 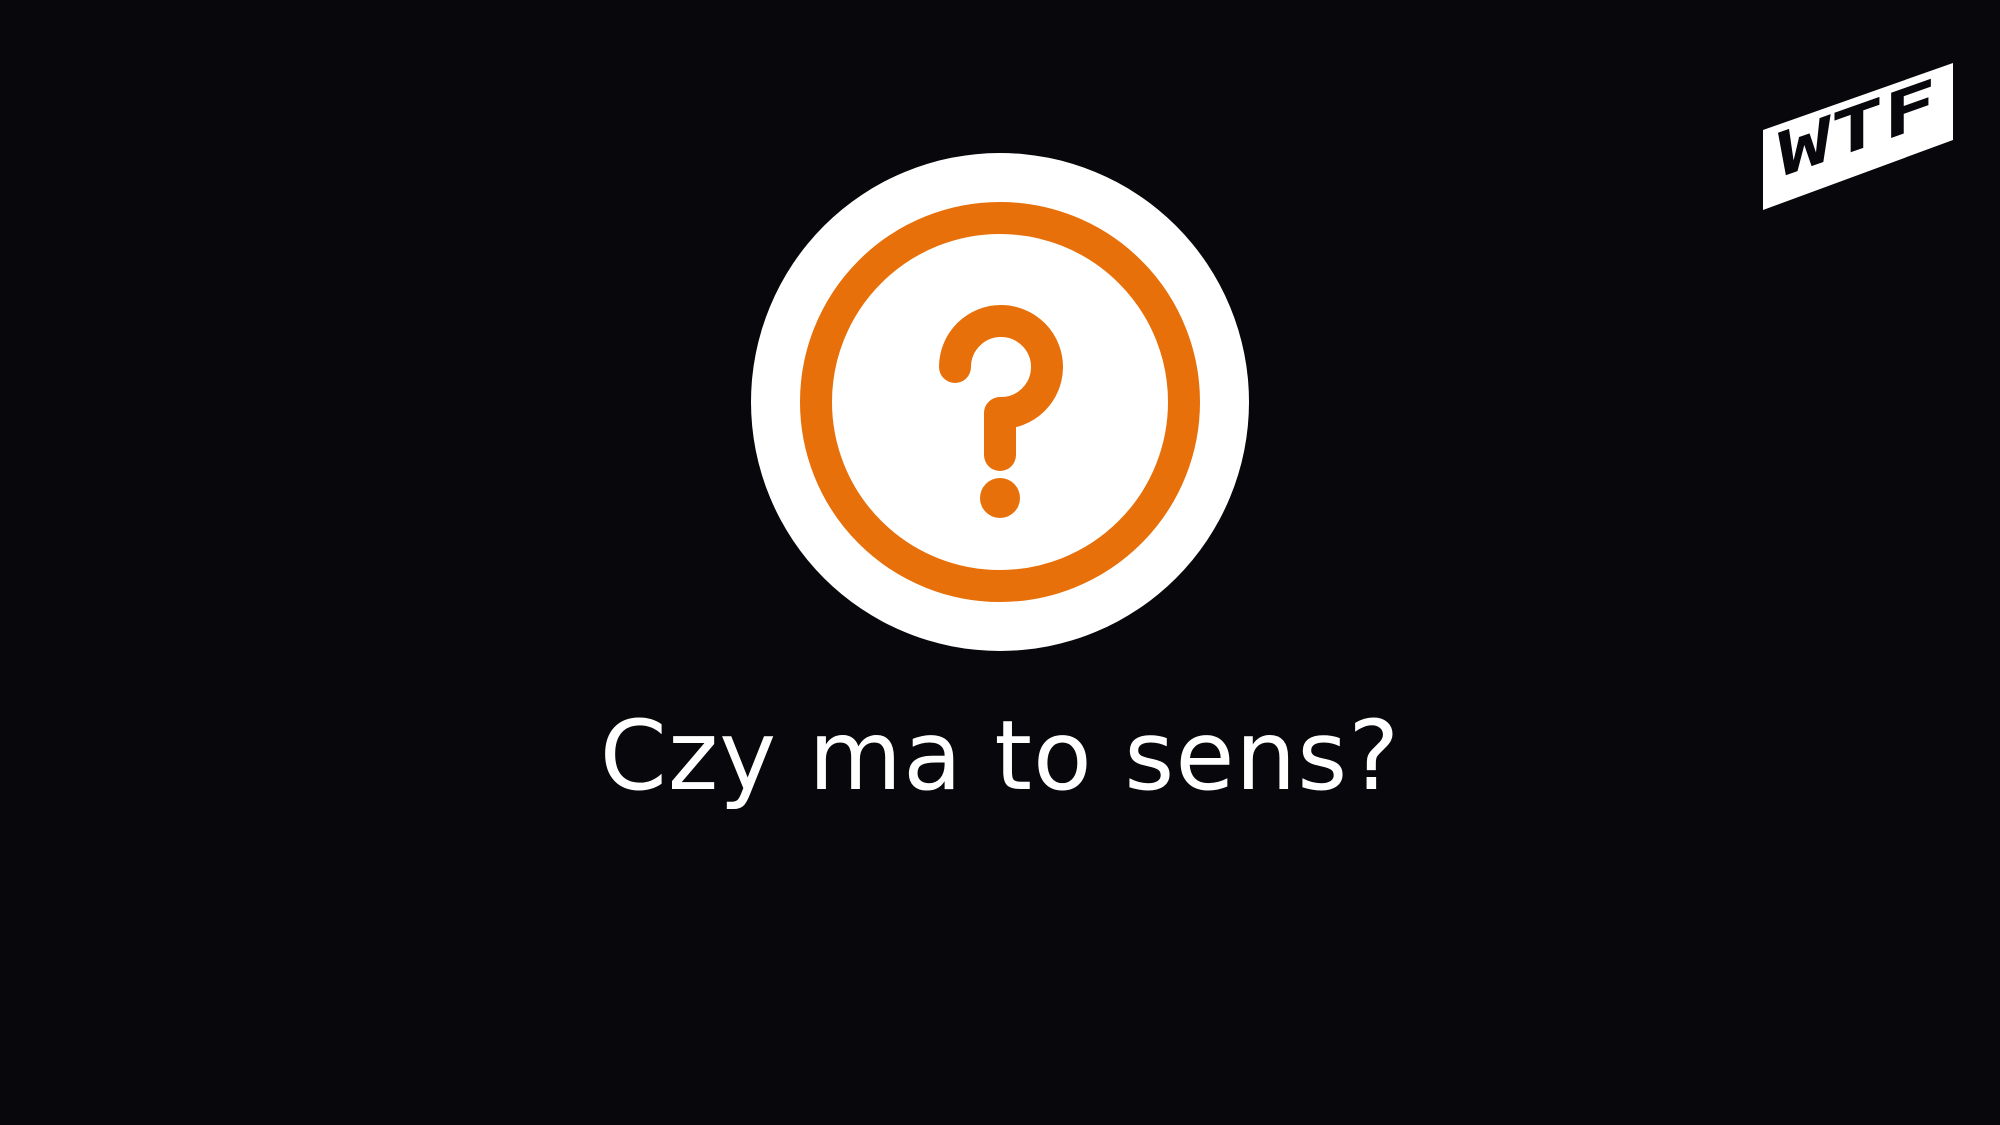 I want to click on question-circle-icon, so click(x=1000, y=402).